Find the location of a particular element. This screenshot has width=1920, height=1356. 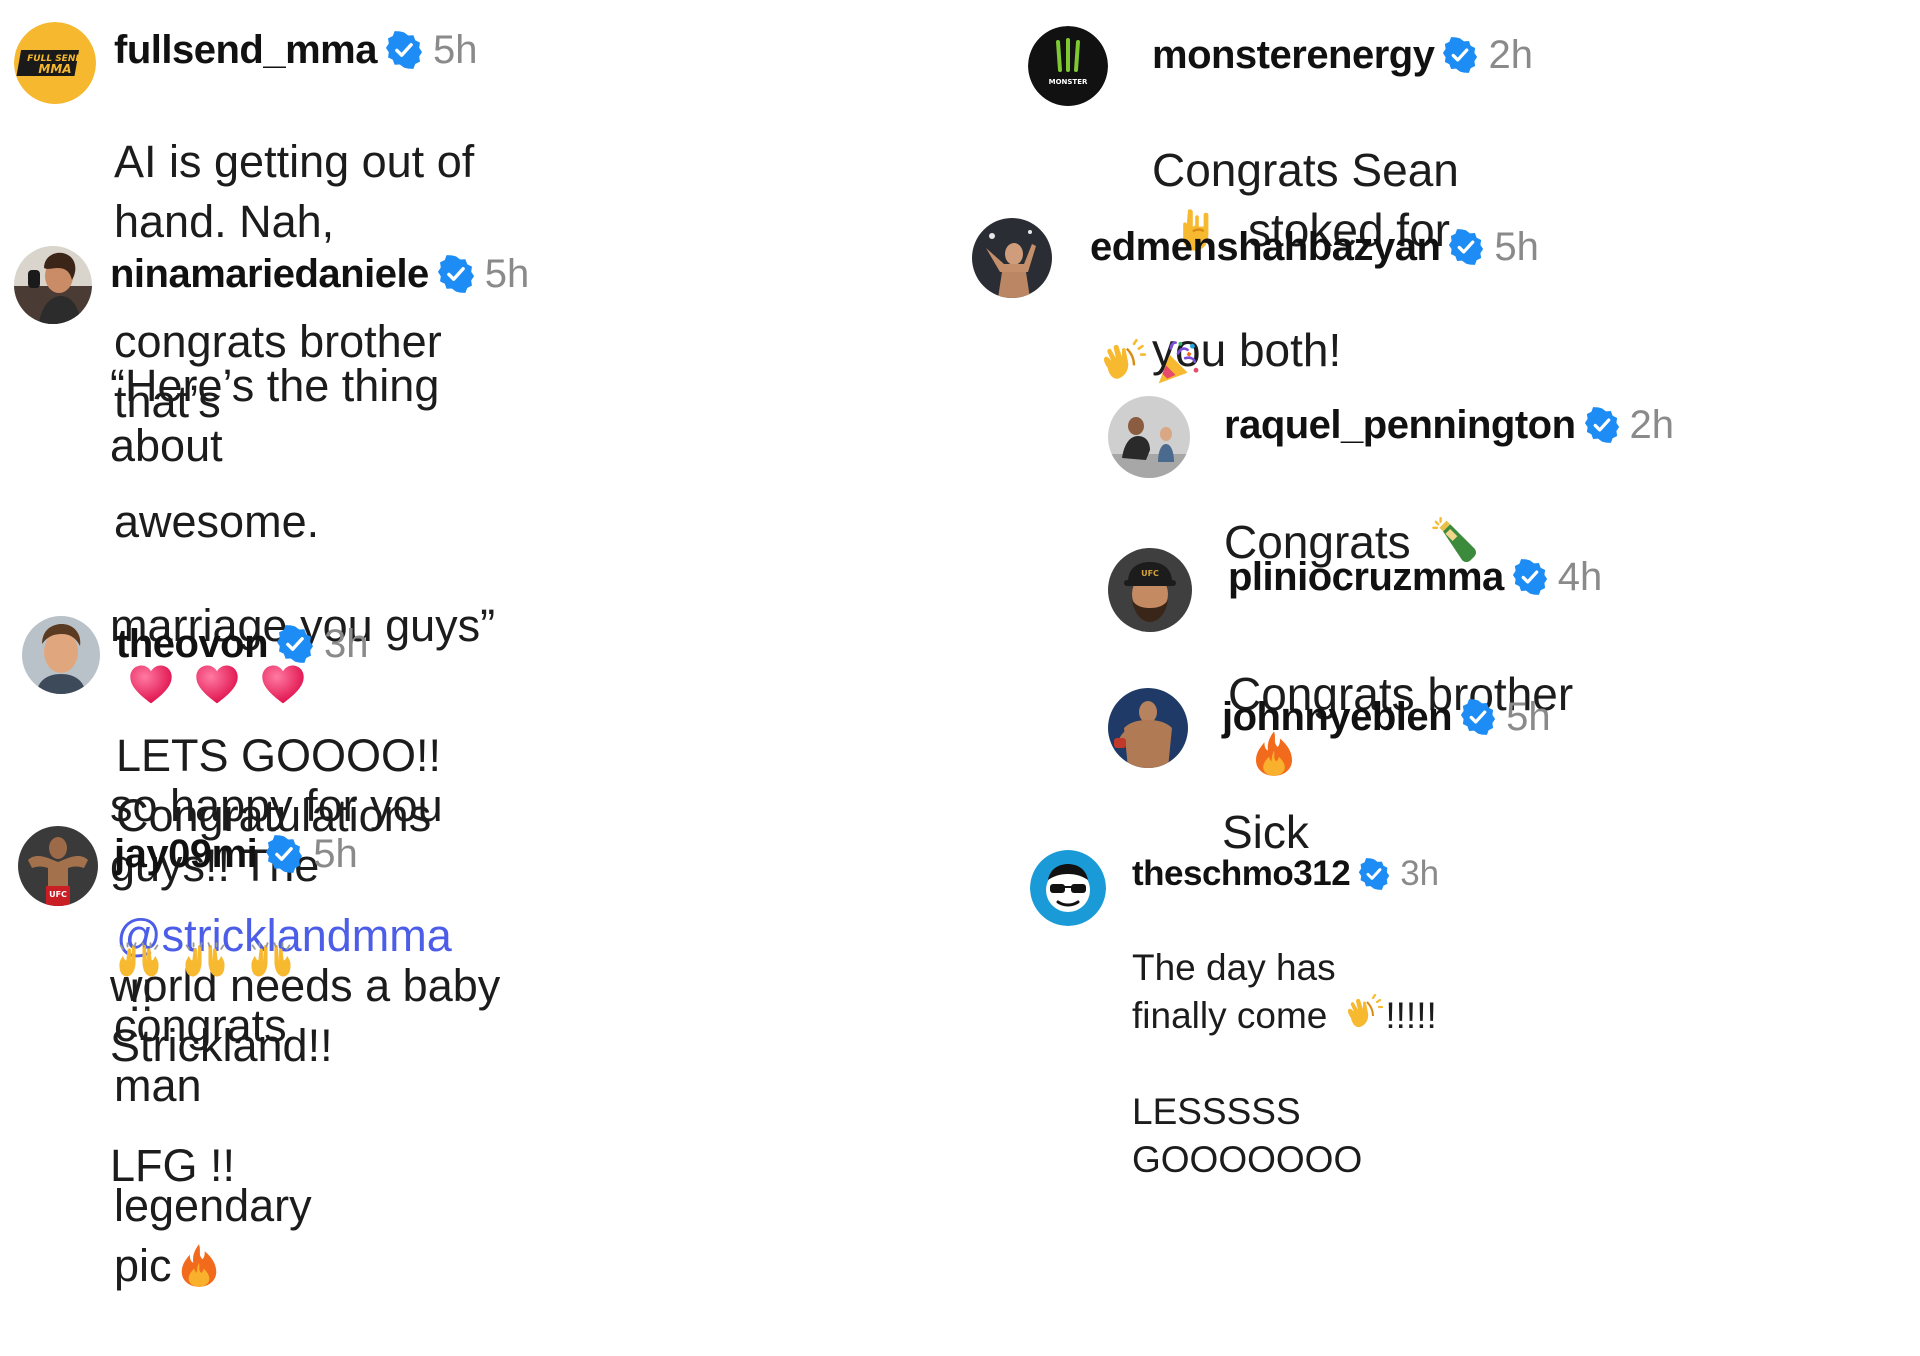

comment-text: congrats man legendary pic is located at coordinates (236, 1116).